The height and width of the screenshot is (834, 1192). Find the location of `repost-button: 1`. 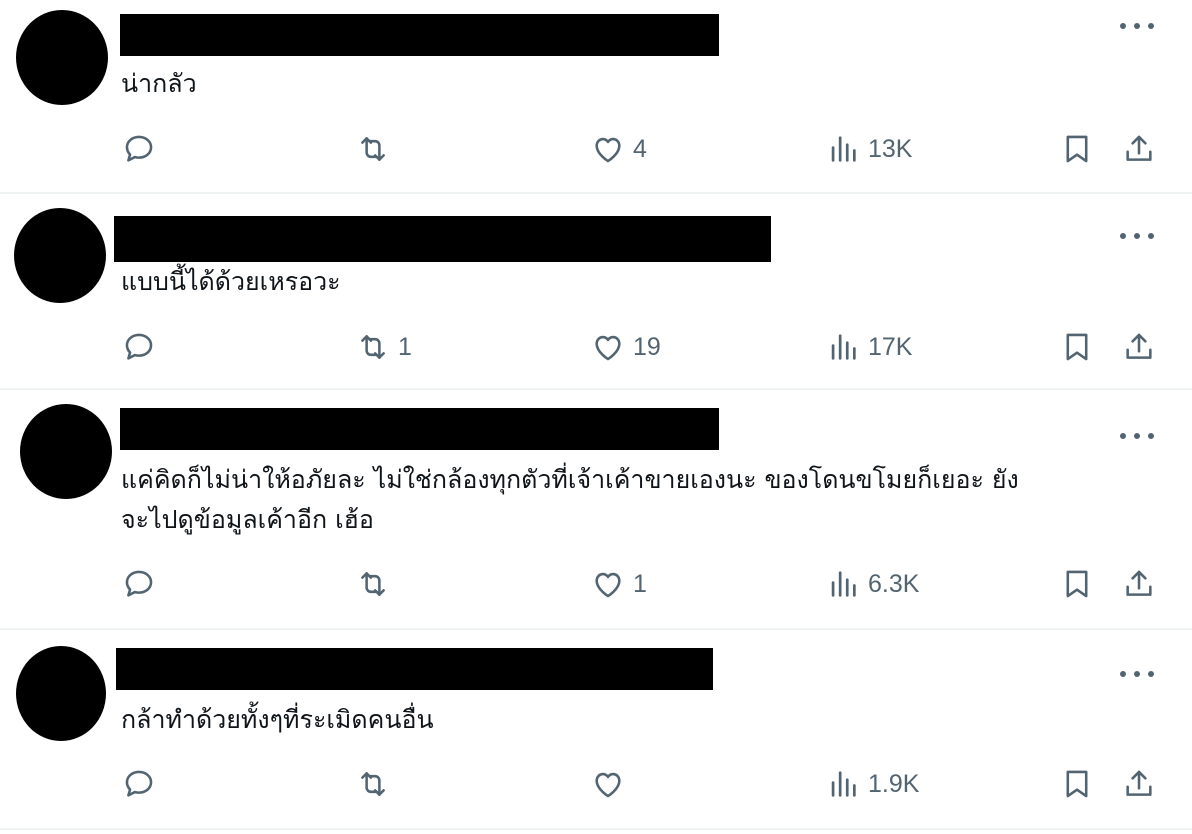

repost-button: 1 is located at coordinates (384, 347).